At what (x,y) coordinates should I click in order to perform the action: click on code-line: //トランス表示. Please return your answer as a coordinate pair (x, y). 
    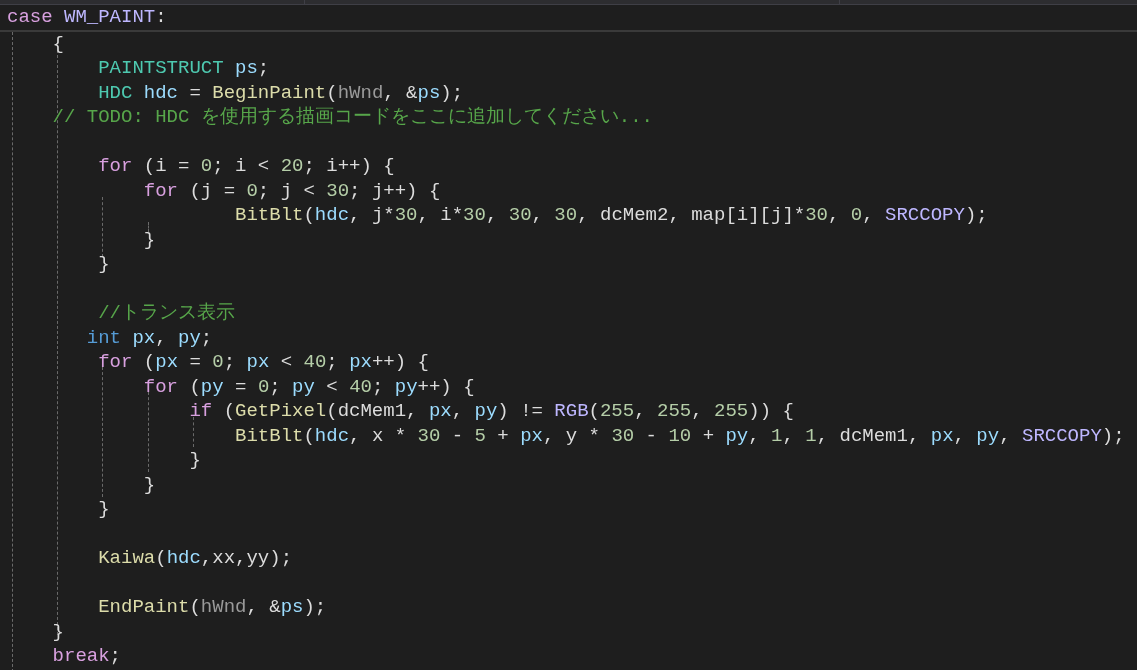
    Looking at the image, I should click on (166, 313).